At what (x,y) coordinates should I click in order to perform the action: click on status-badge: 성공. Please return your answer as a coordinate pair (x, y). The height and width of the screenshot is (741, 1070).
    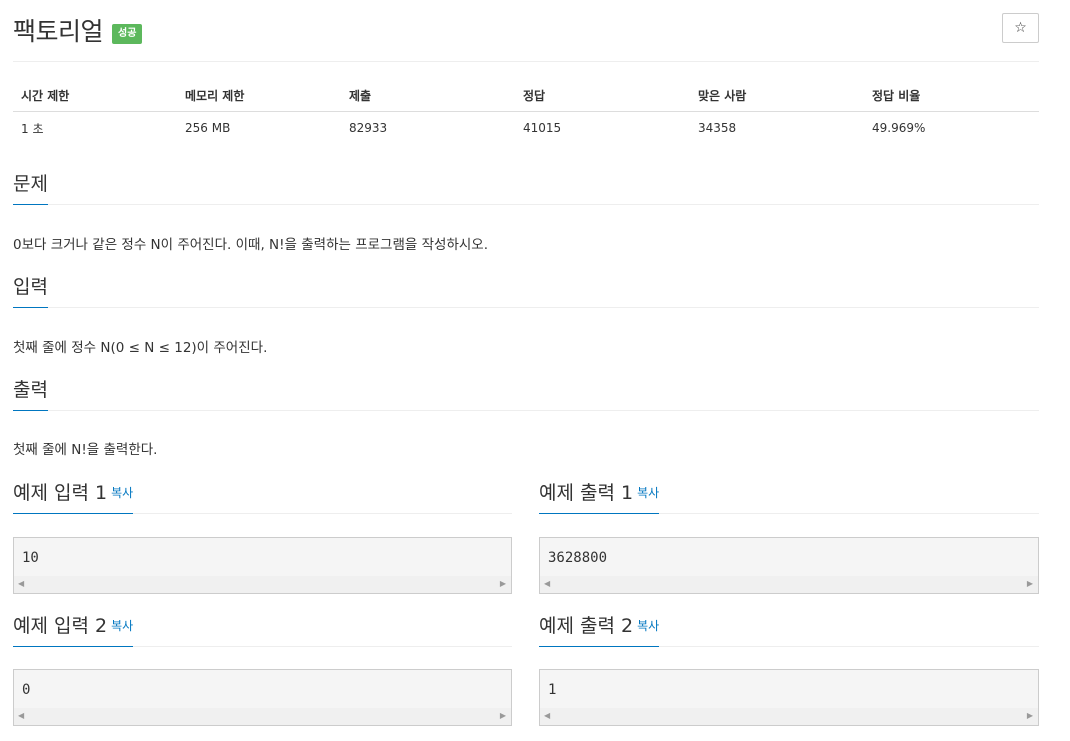
    Looking at the image, I should click on (127, 34).